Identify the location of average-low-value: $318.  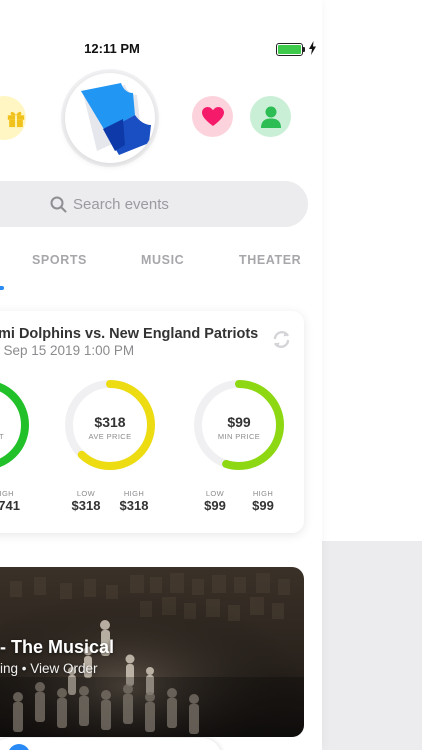
(86, 505).